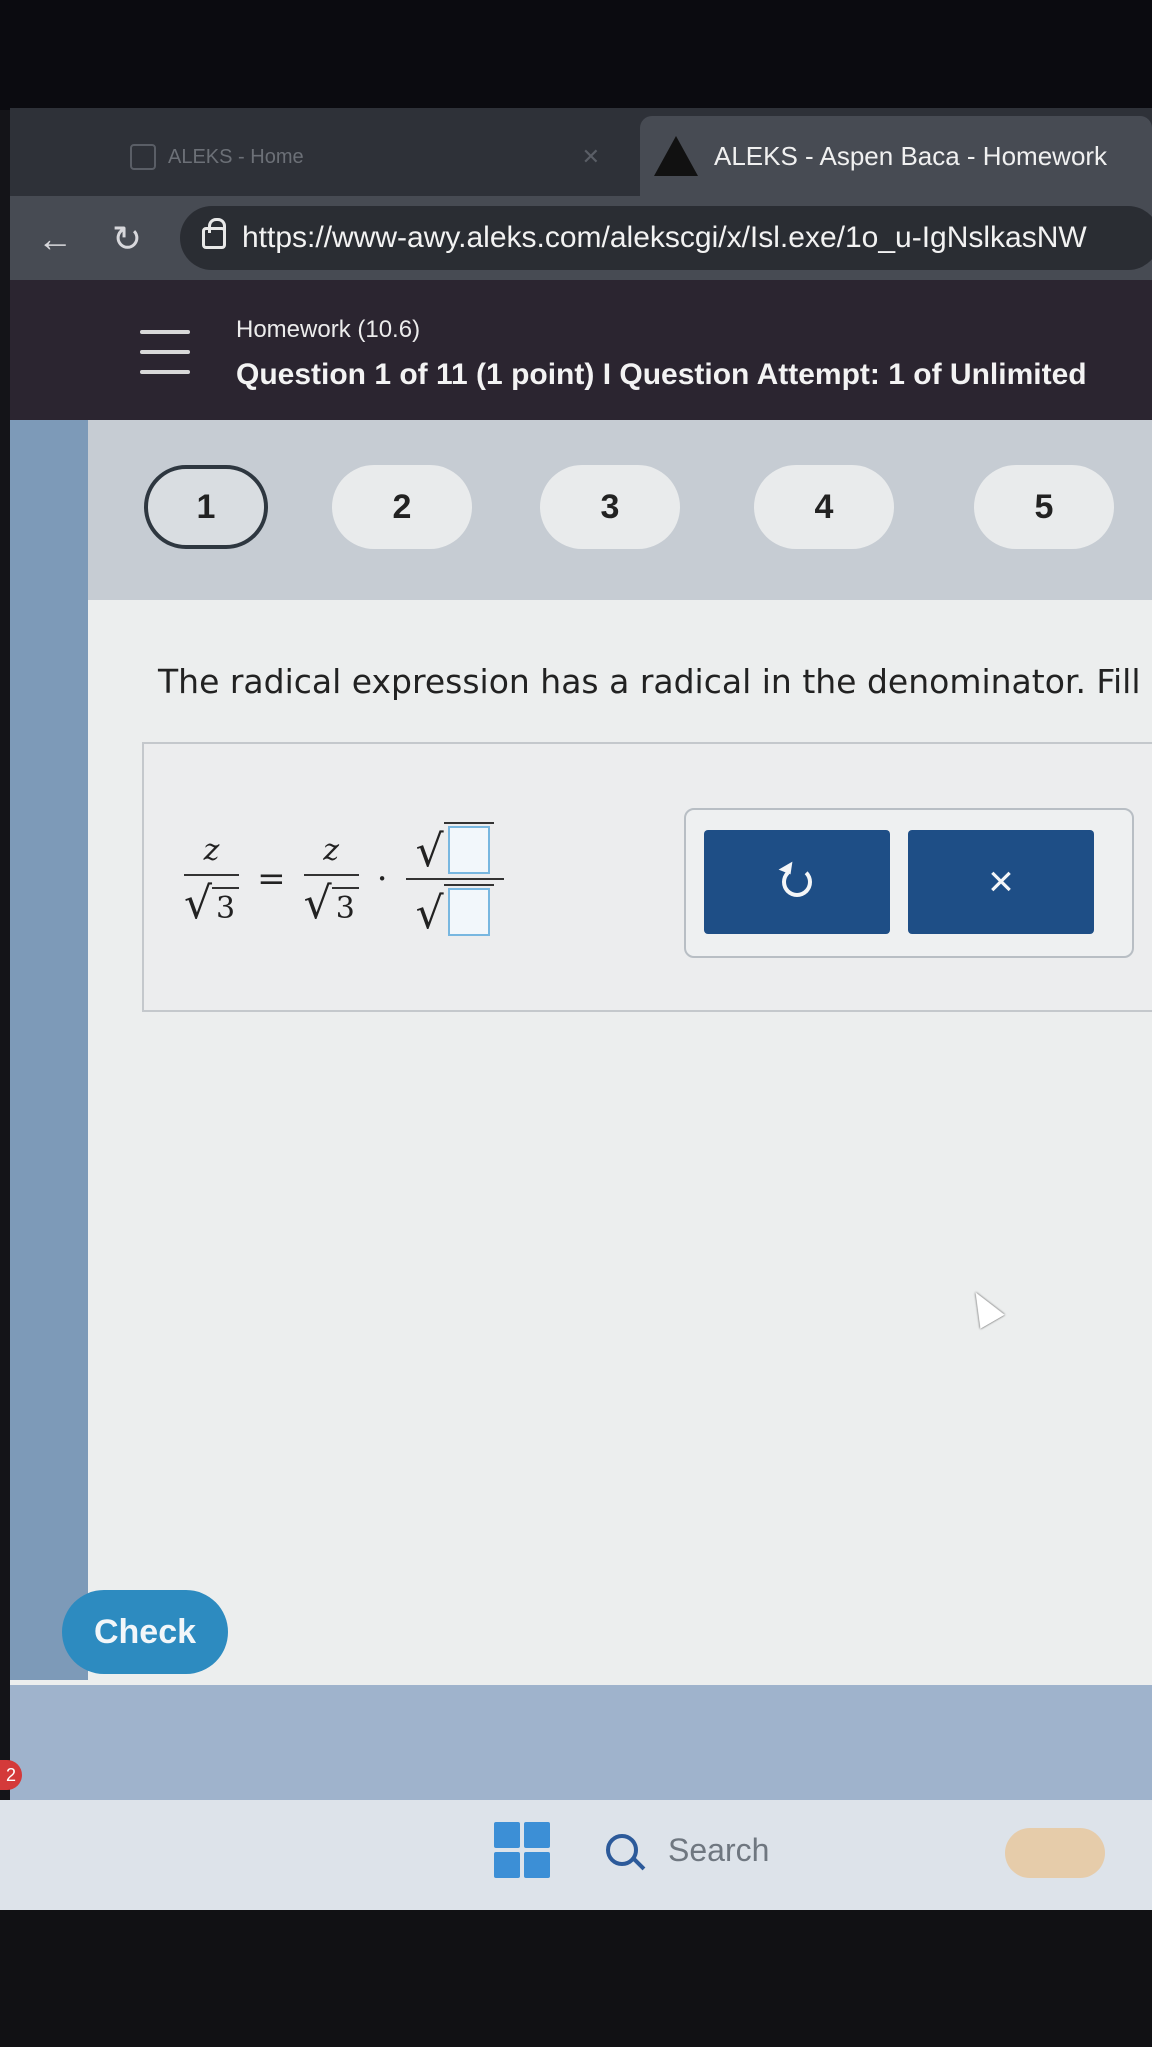 This screenshot has height=2047, width=1152. Describe the element at coordinates (145, 1632) in the screenshot. I see `check-button: Check` at that location.